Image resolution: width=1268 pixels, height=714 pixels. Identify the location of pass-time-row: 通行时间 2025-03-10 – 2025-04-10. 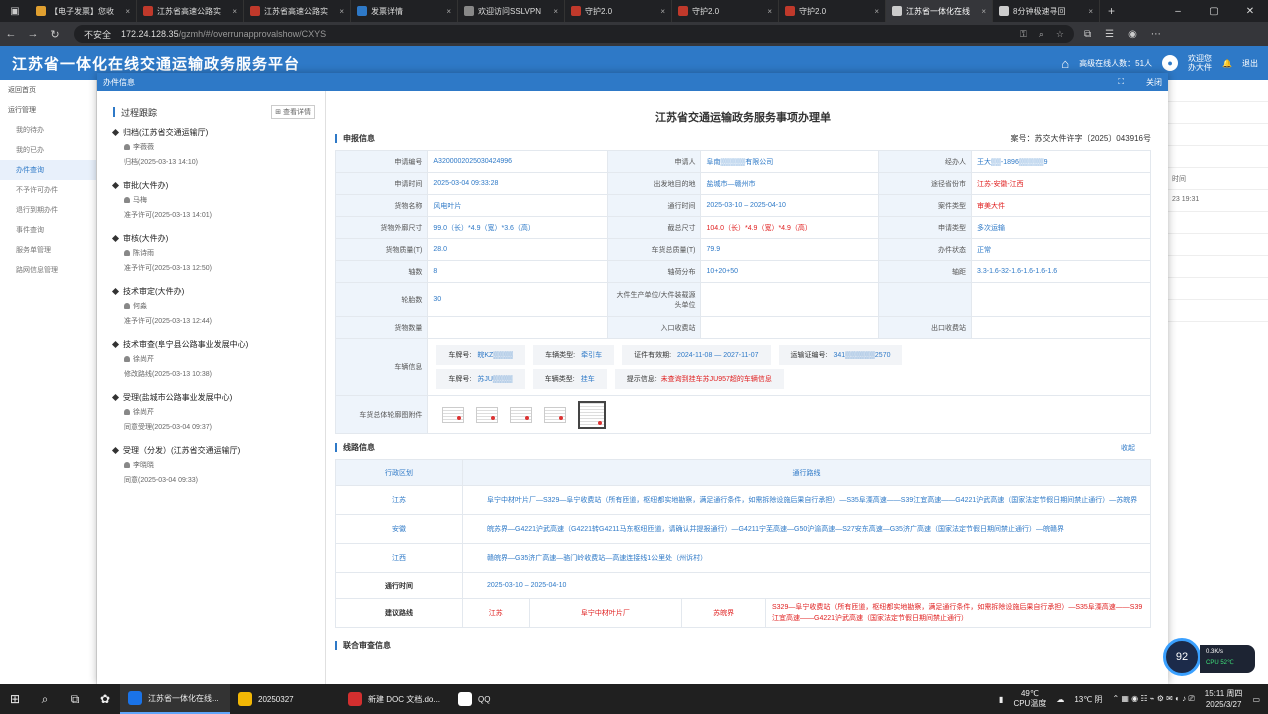
(743, 585).